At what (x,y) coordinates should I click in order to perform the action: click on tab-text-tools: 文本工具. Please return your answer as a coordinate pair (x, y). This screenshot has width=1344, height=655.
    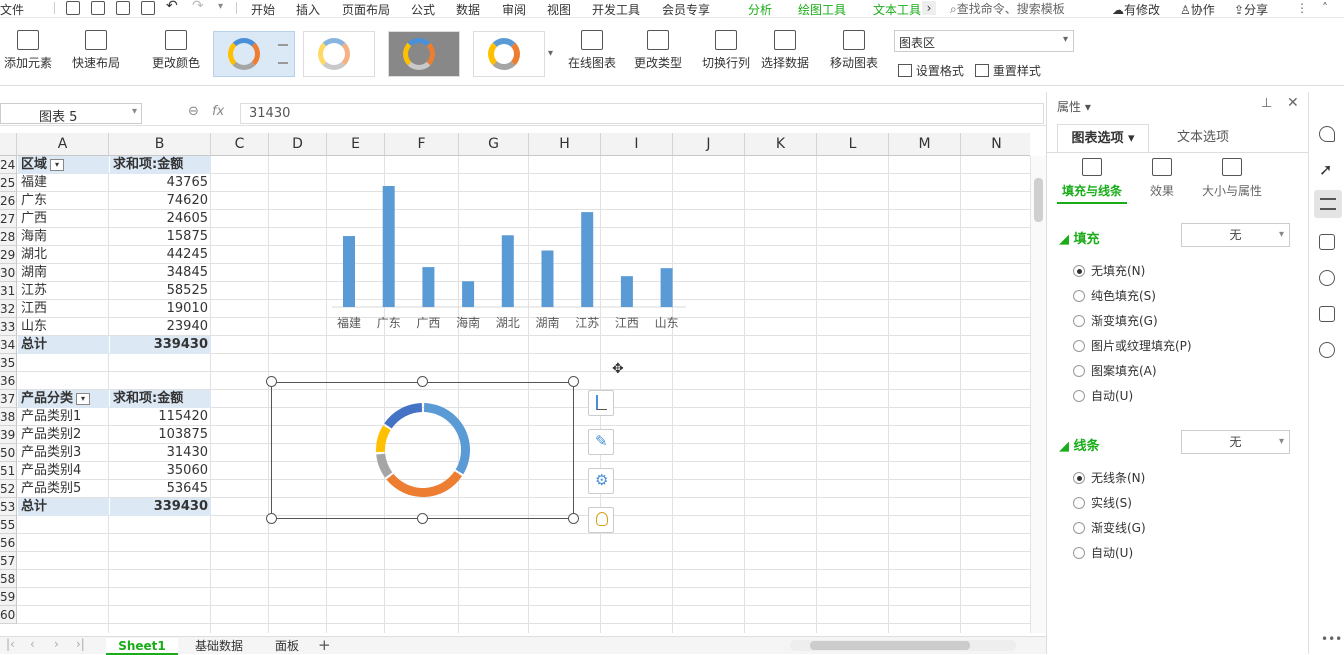
    Looking at the image, I should click on (897, 9).